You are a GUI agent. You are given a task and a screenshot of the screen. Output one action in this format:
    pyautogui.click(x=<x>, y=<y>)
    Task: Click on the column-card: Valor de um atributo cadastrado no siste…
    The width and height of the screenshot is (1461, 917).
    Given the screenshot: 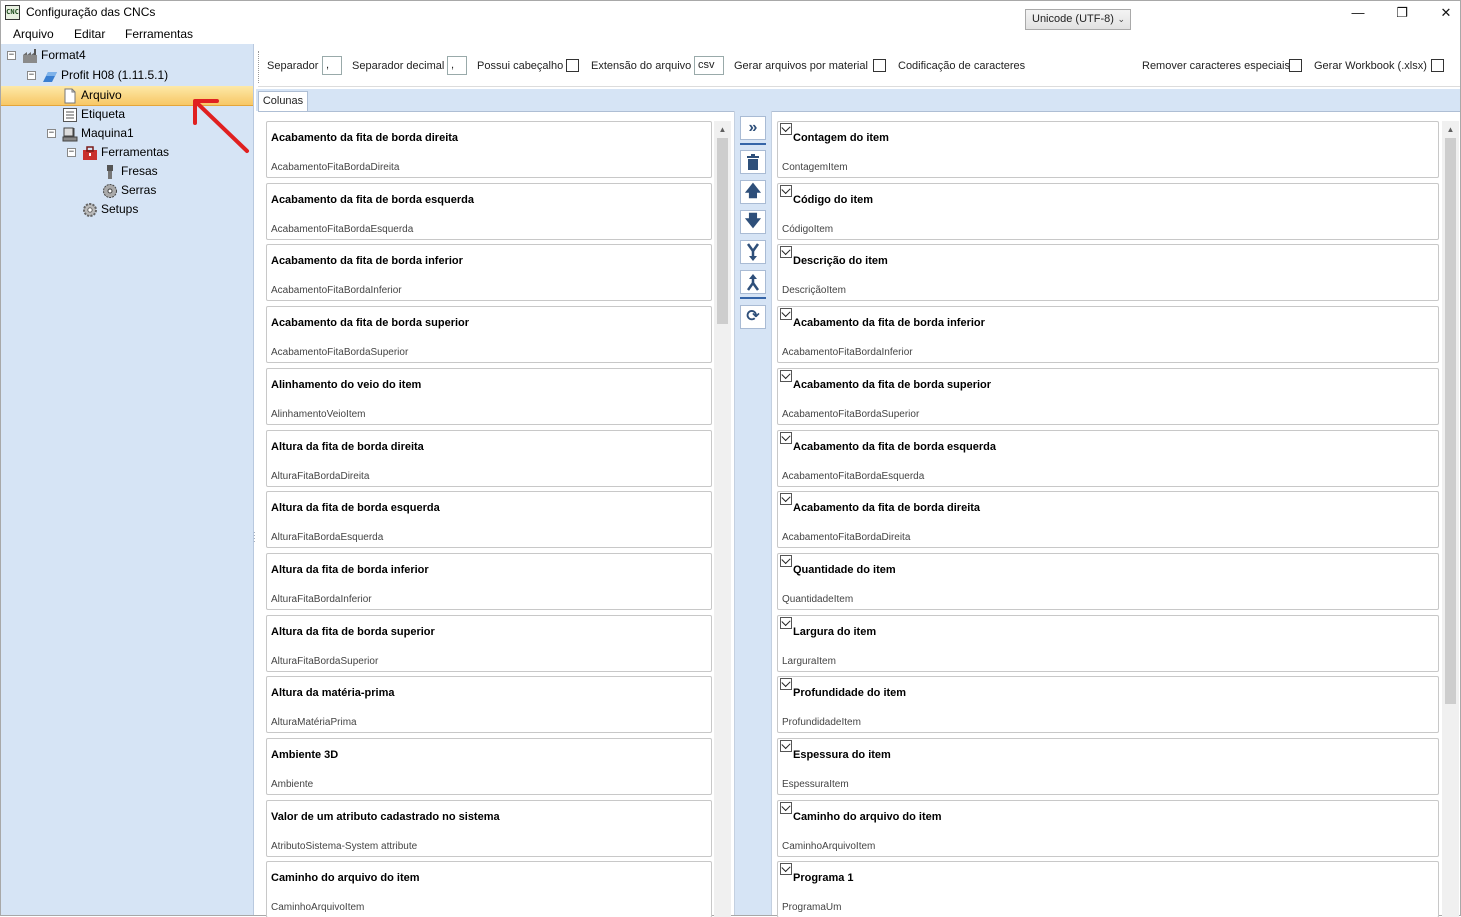 What is the action you would take?
    pyautogui.click(x=489, y=828)
    